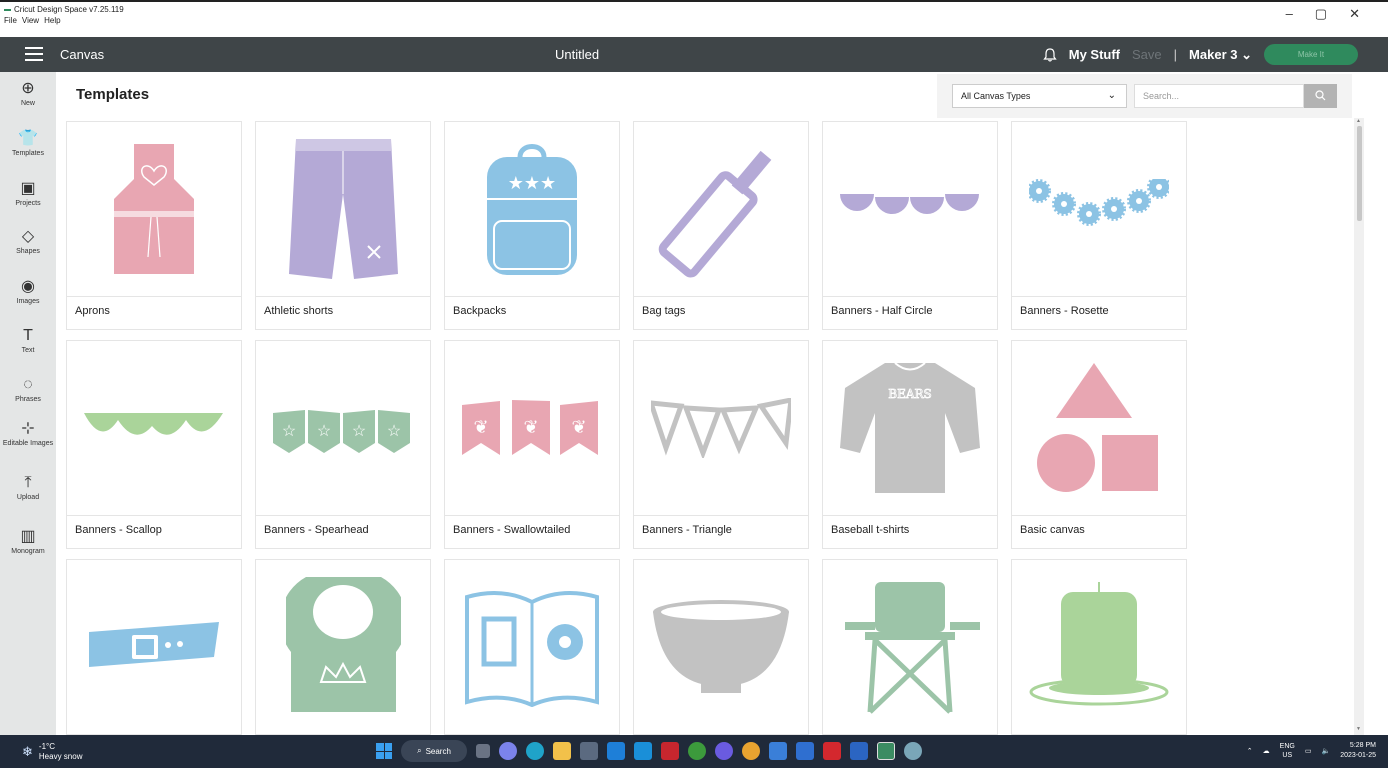 This screenshot has width=1388, height=768. Describe the element at coordinates (616, 751) in the screenshot. I see `mail-icon` at that location.